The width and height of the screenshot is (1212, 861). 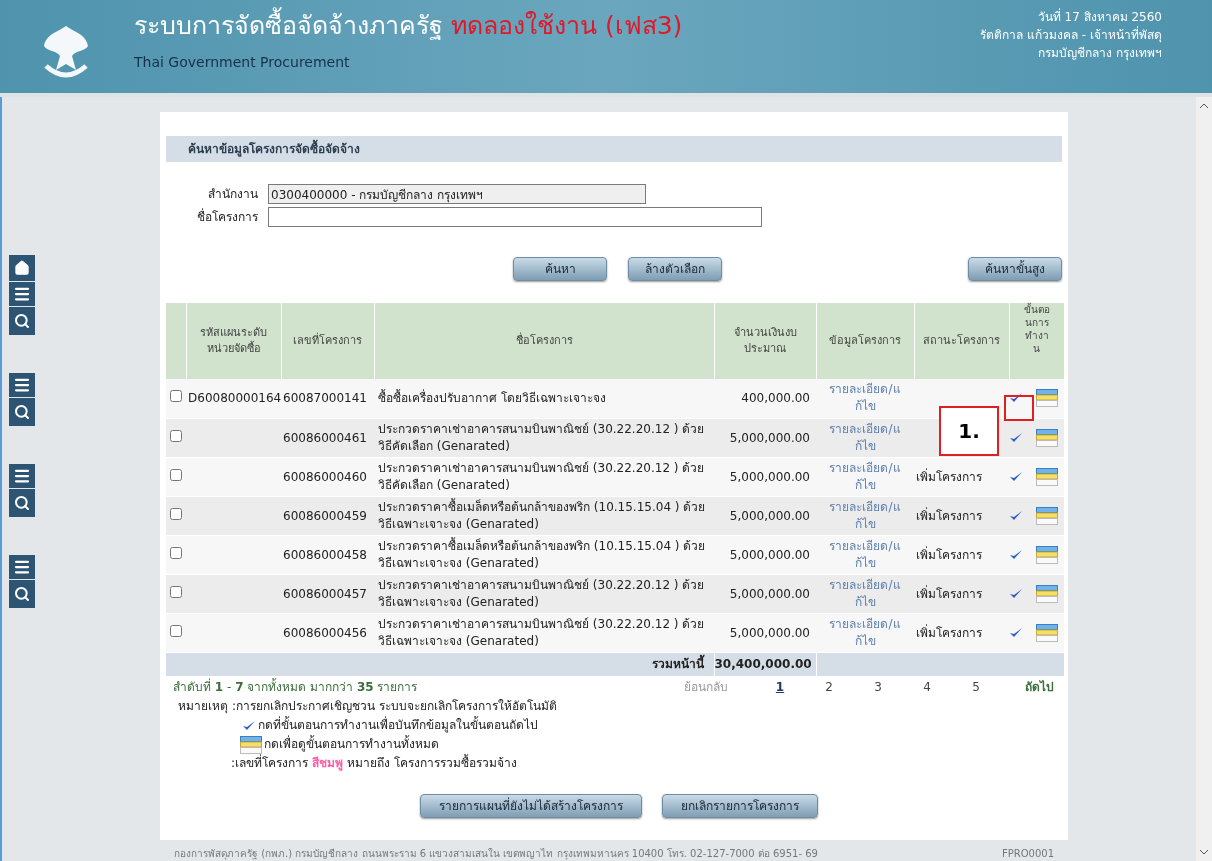 I want to click on column-header: ขั้นตอนการทำงาน, so click(x=1036, y=329).